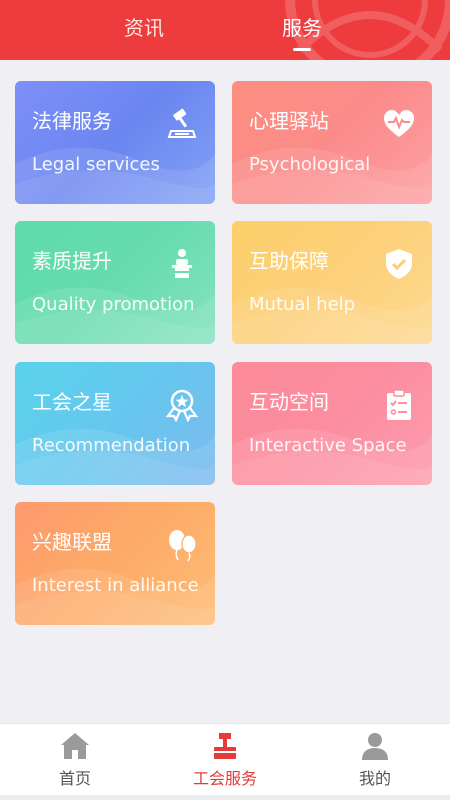 This screenshot has width=450, height=800. Describe the element at coordinates (225, 746) in the screenshot. I see `union-service-icon` at that location.